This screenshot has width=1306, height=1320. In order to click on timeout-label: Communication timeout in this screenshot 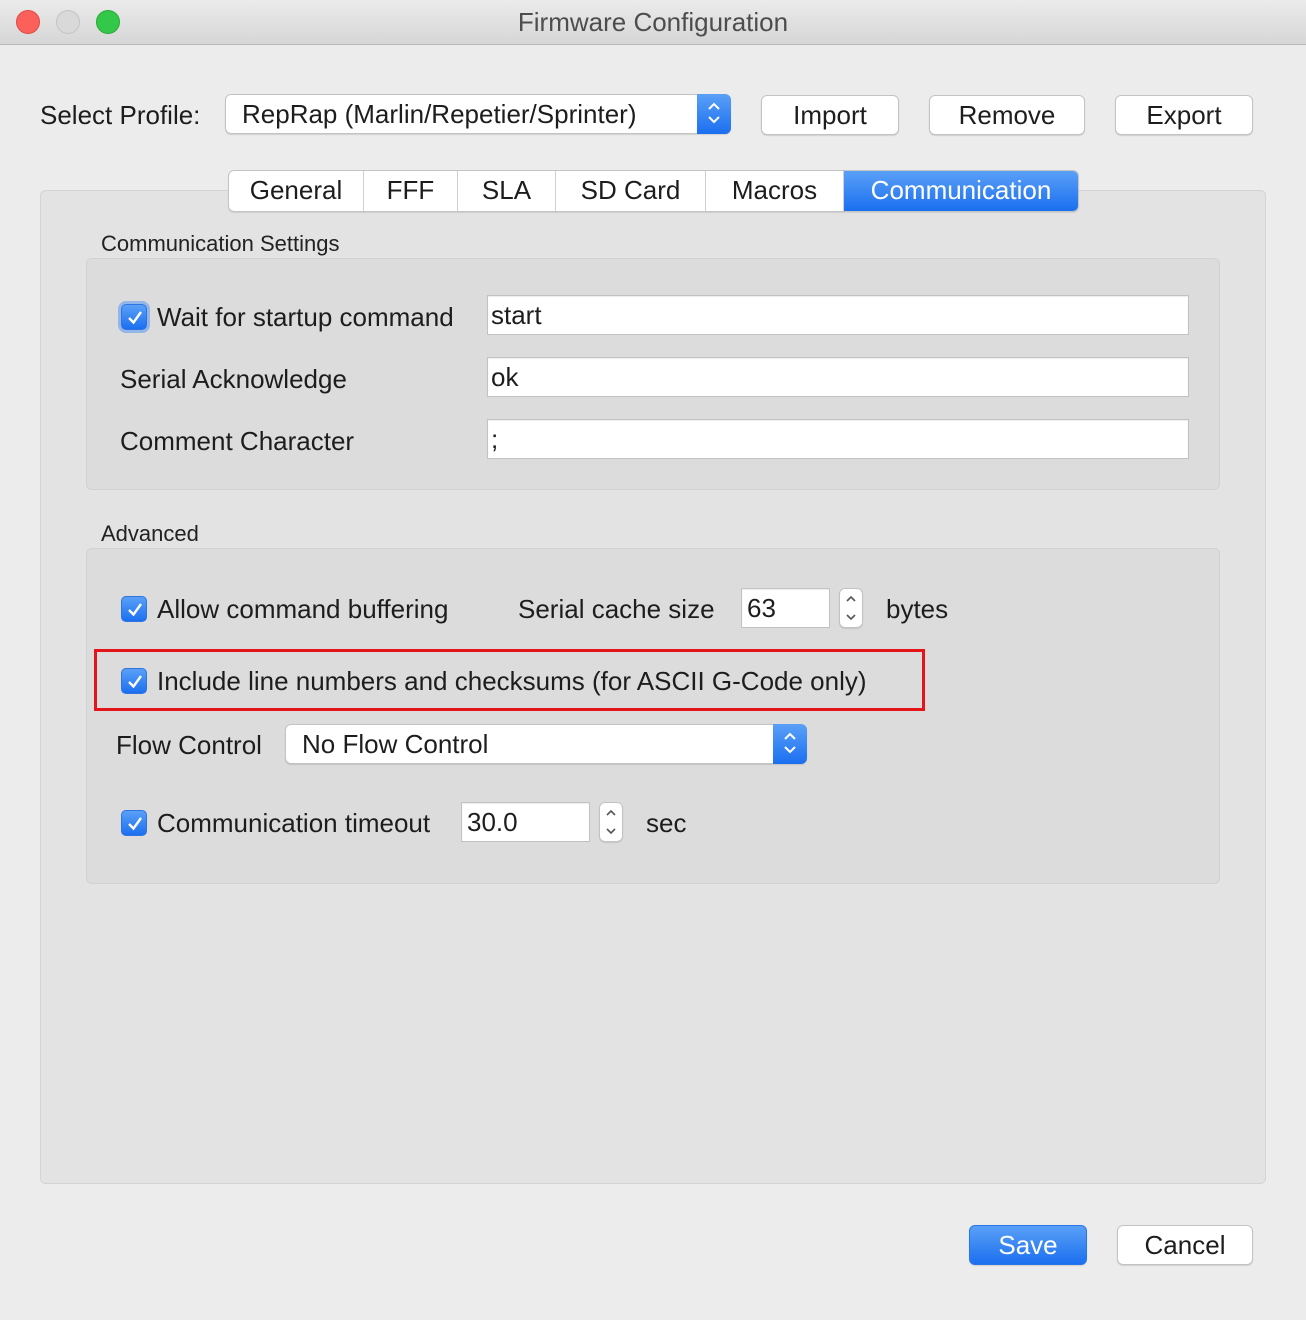, I will do `click(294, 823)`.